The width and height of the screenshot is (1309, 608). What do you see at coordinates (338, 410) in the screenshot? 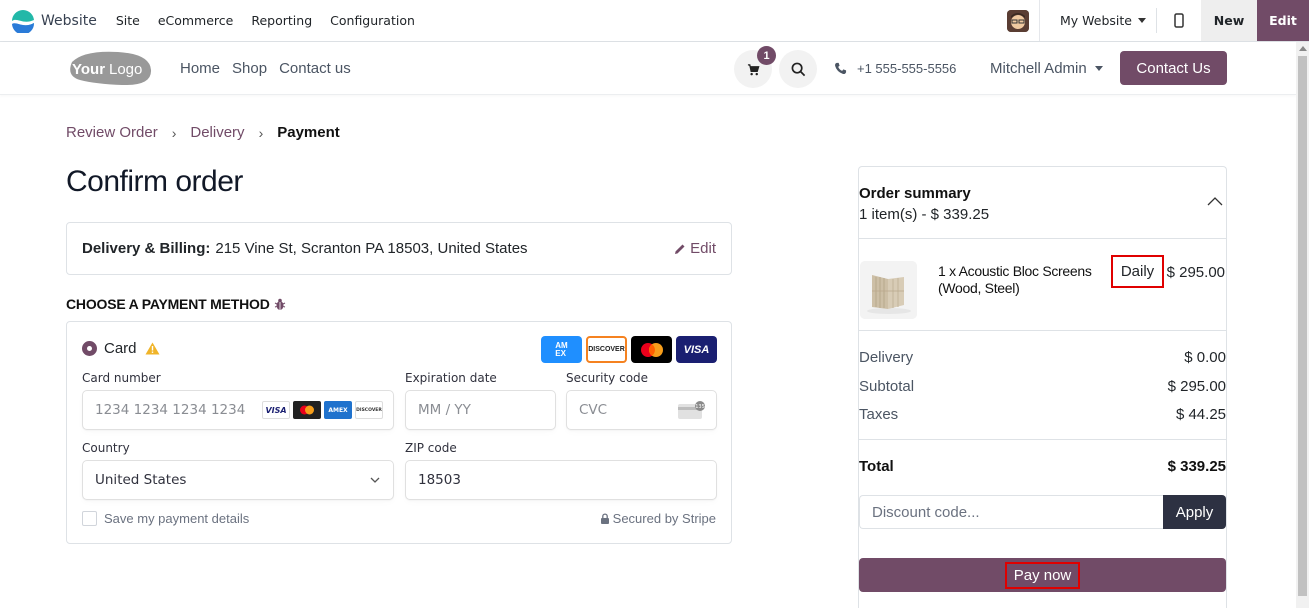
I see `amex-icon: AMEX` at bounding box center [338, 410].